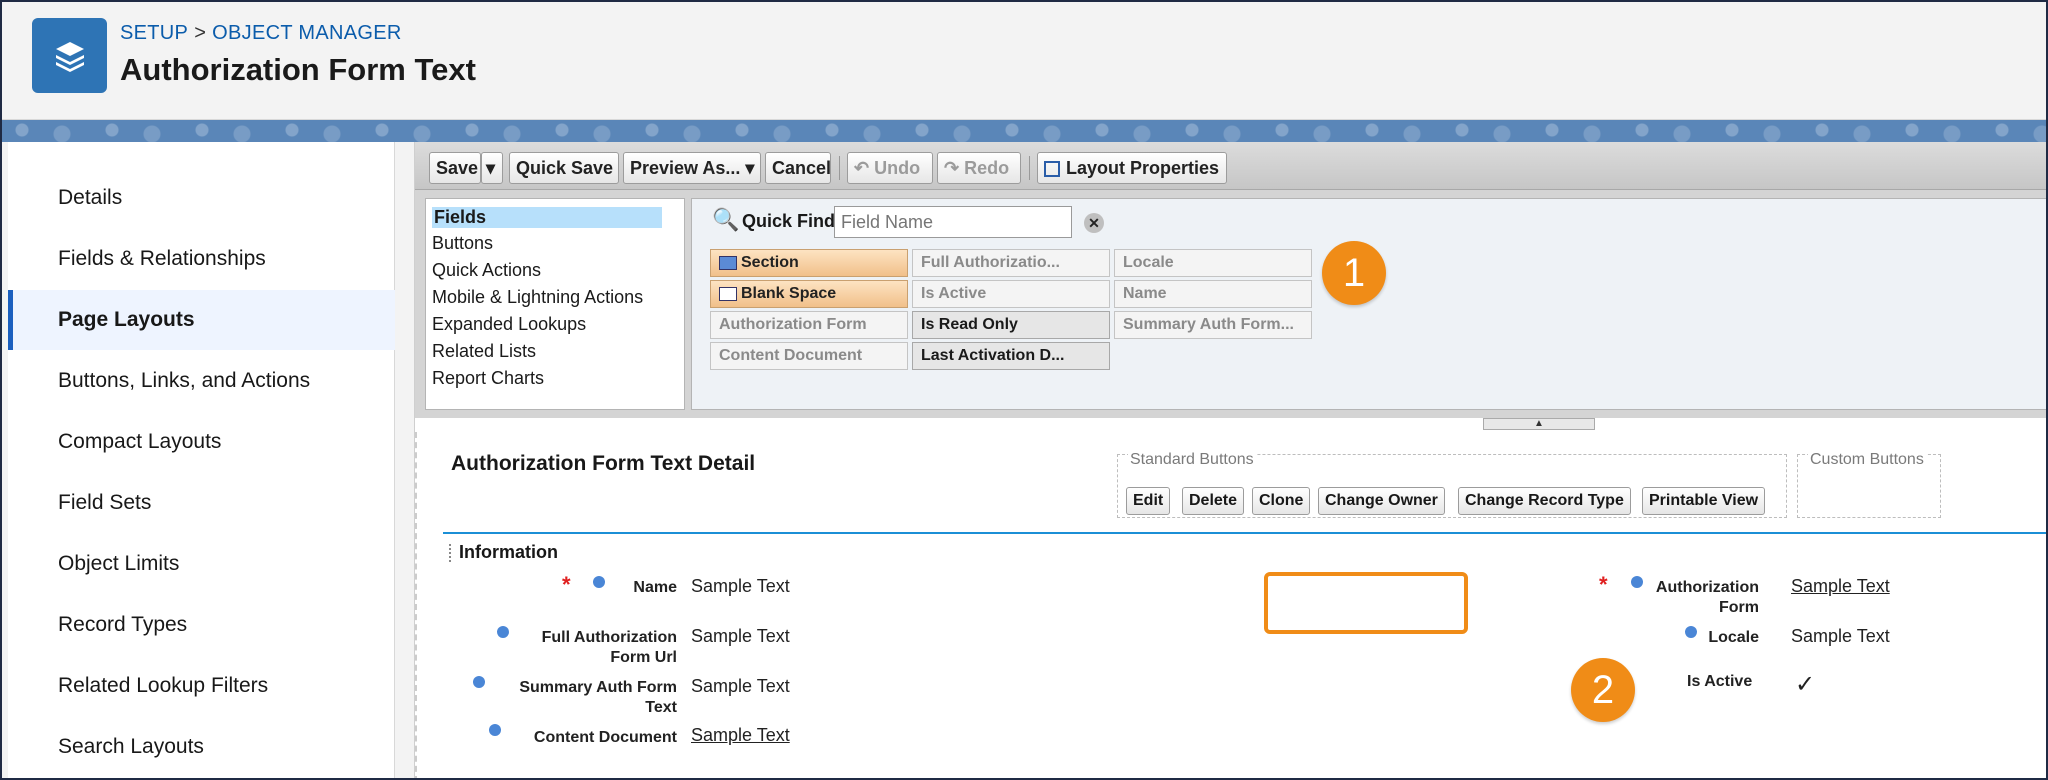  I want to click on sidebar-item-search-layouts: Search Layouts, so click(201, 747).